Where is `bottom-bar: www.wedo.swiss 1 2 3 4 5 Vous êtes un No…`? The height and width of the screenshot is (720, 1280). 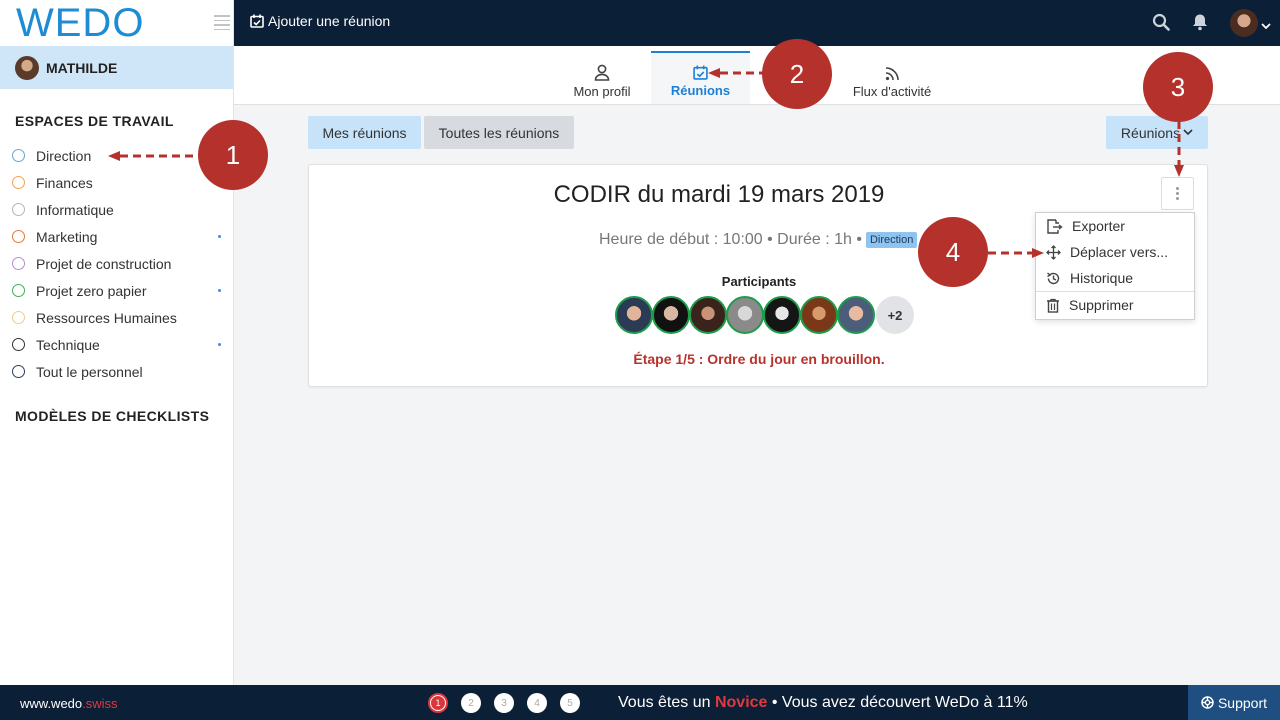 bottom-bar: www.wedo.swiss 1 2 3 4 5 Vous êtes un No… is located at coordinates (640, 702).